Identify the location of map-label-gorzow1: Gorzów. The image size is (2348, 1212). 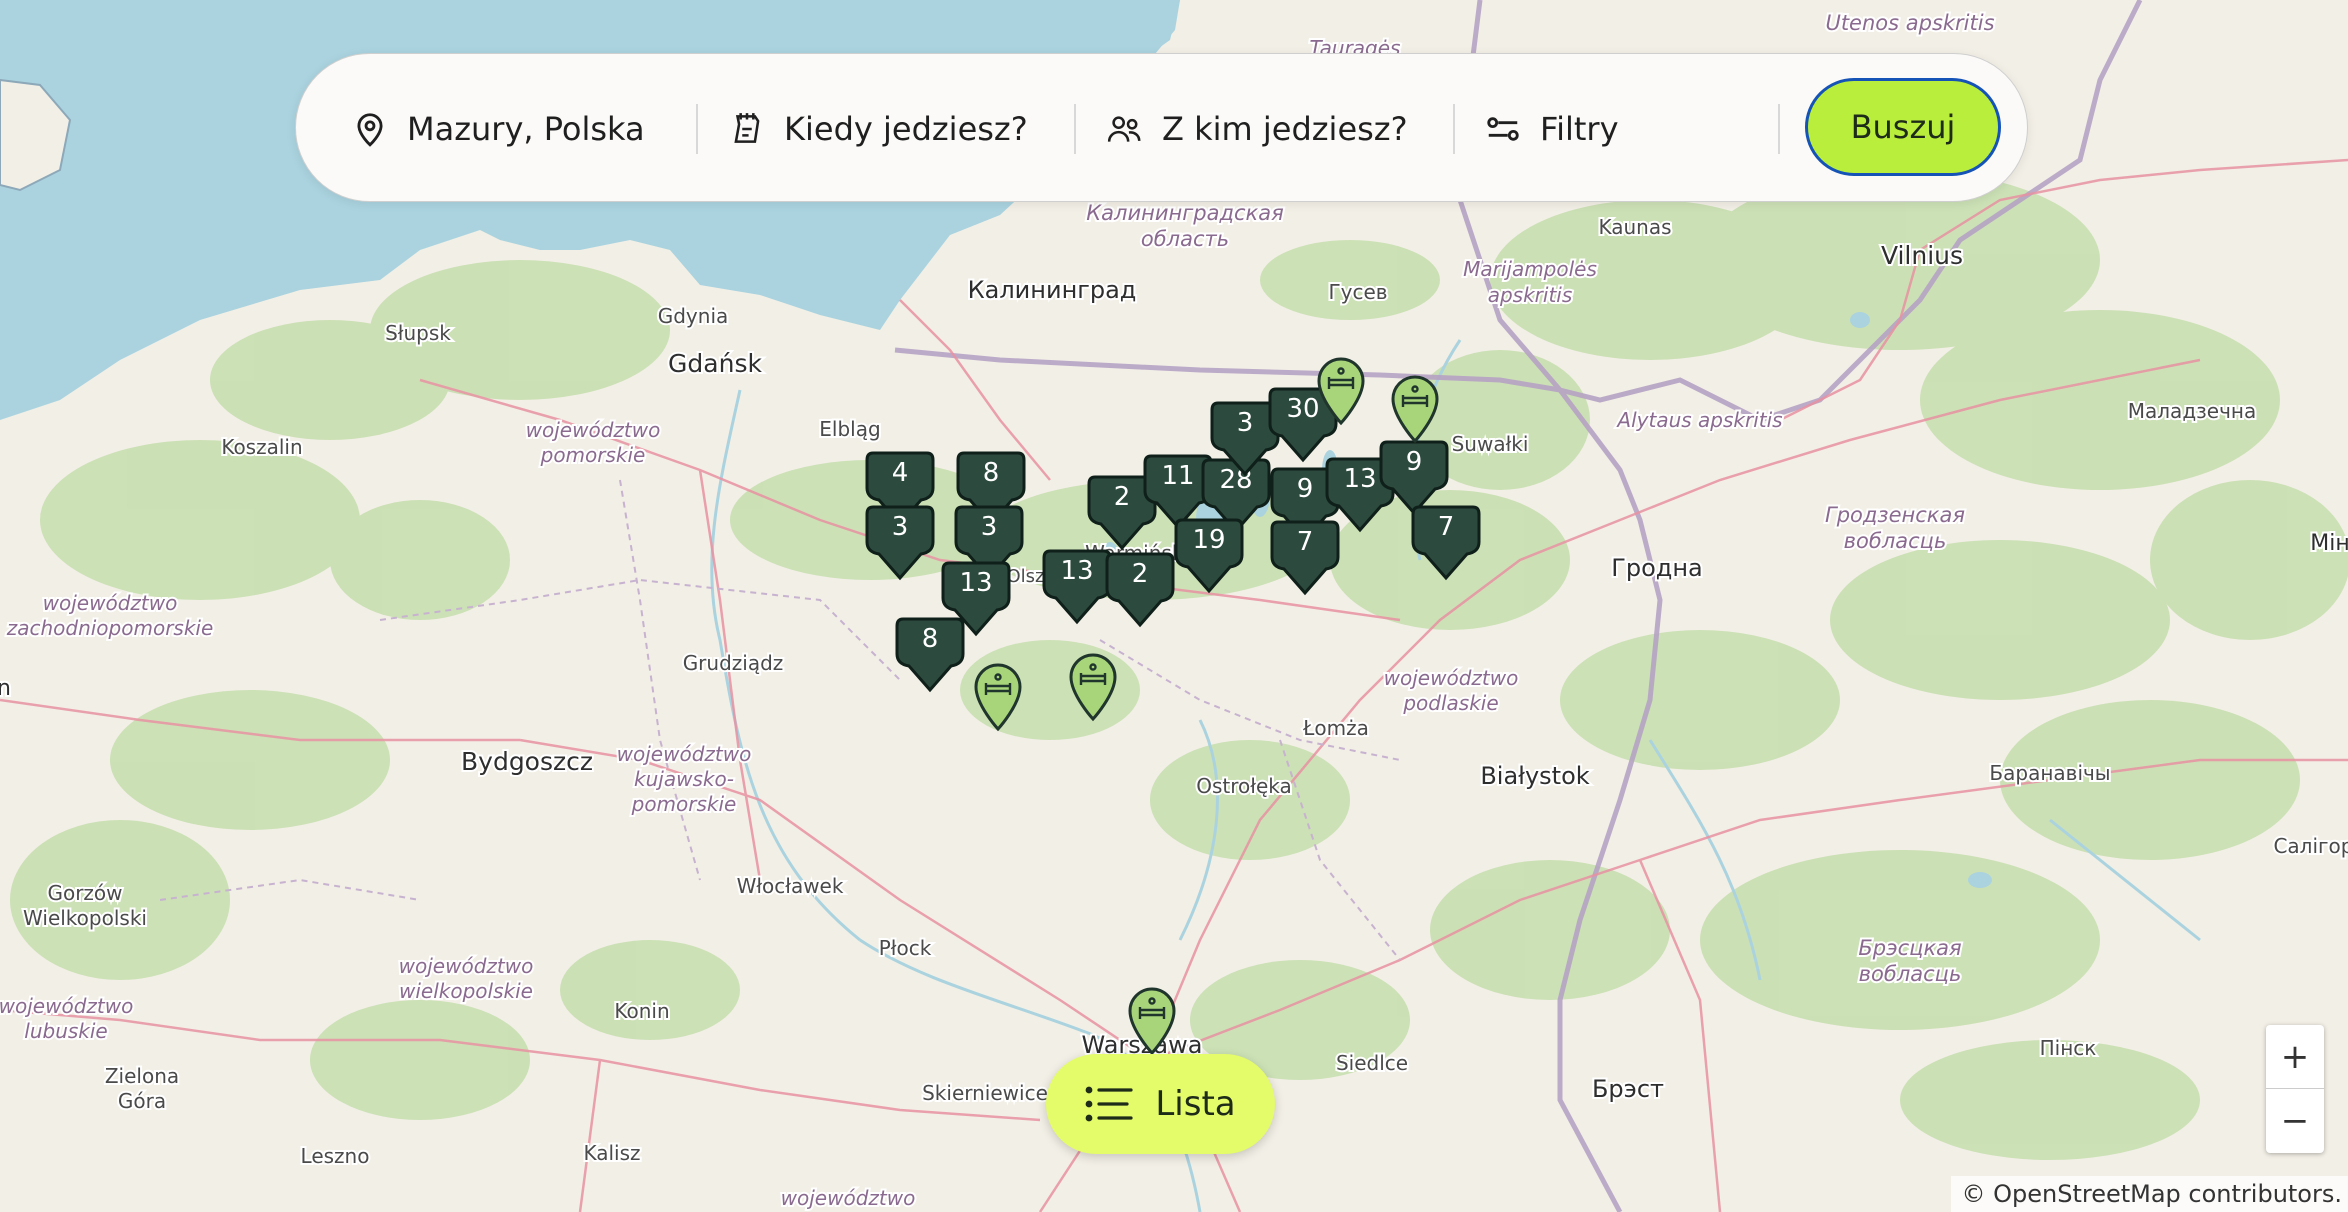
(84, 893).